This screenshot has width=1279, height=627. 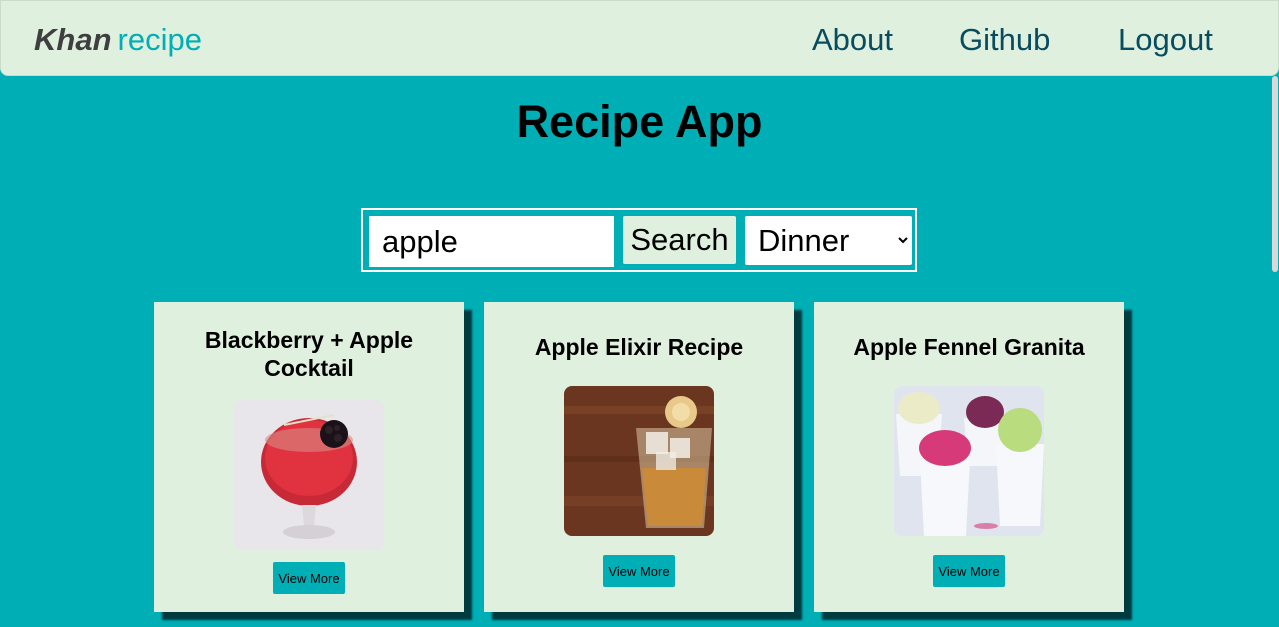 I want to click on nav-github-link: Github, so click(x=1004, y=40).